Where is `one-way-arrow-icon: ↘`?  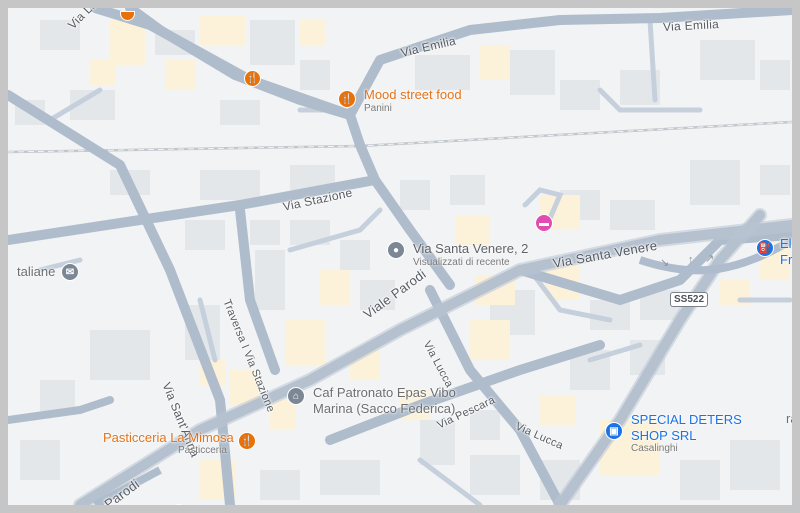 one-way-arrow-icon: ↘ is located at coordinates (665, 263).